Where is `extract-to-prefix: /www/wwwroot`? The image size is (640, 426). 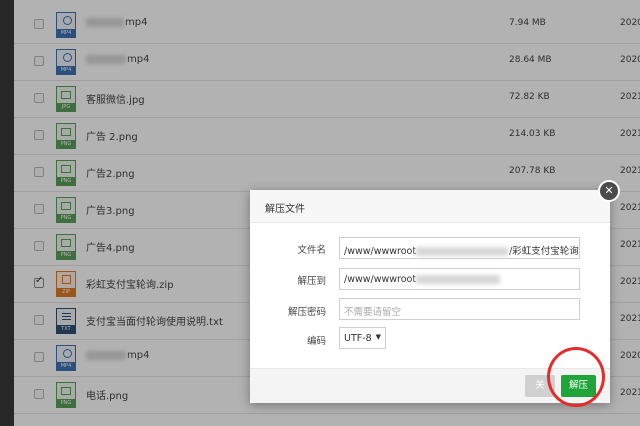 extract-to-prefix: /www/wwwroot is located at coordinates (380, 279).